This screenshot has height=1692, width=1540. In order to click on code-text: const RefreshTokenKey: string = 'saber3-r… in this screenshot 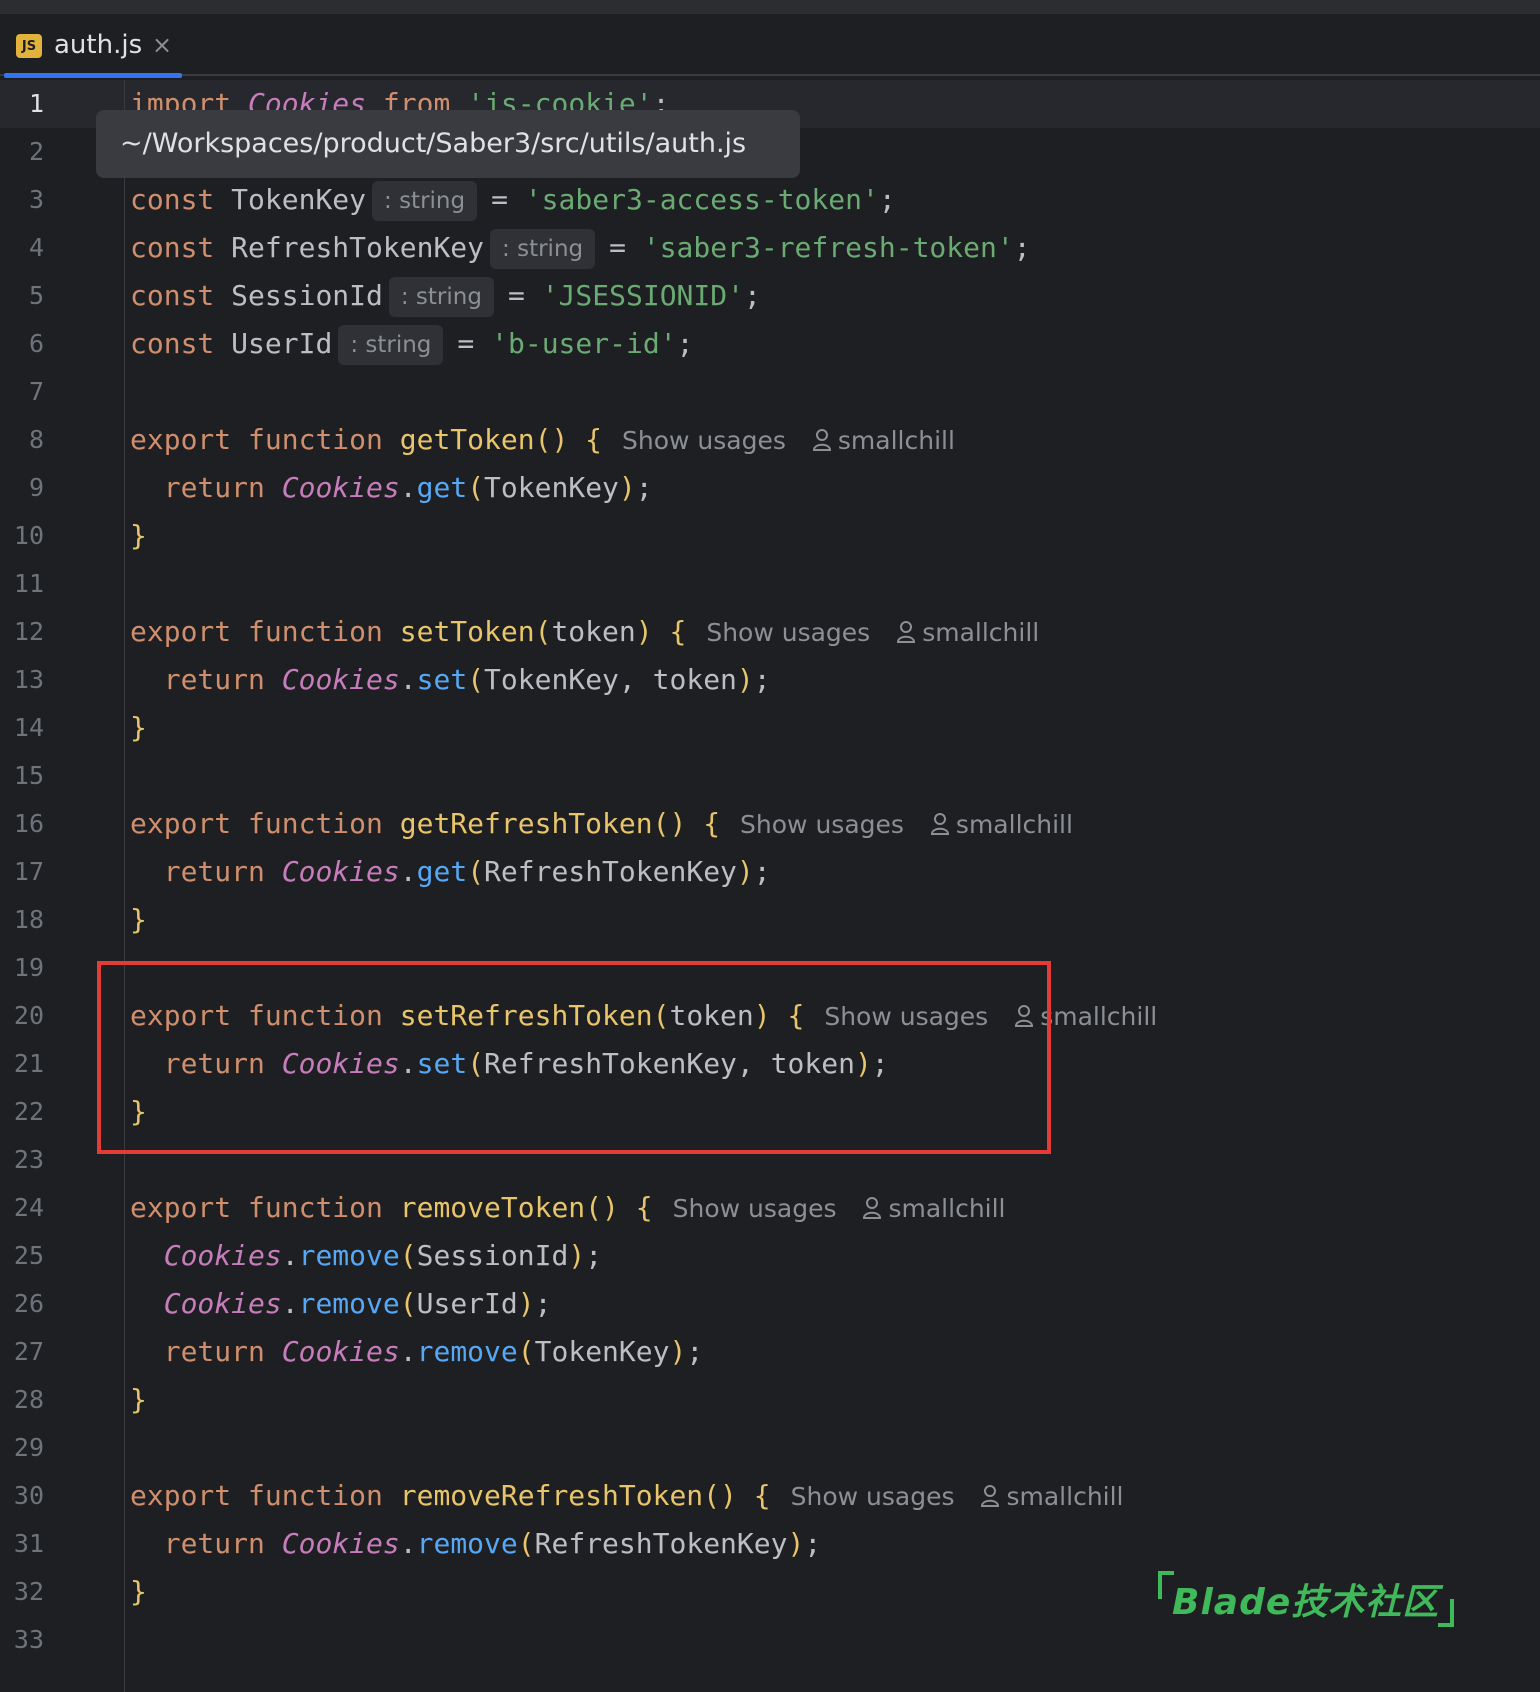, I will do `click(580, 248)`.